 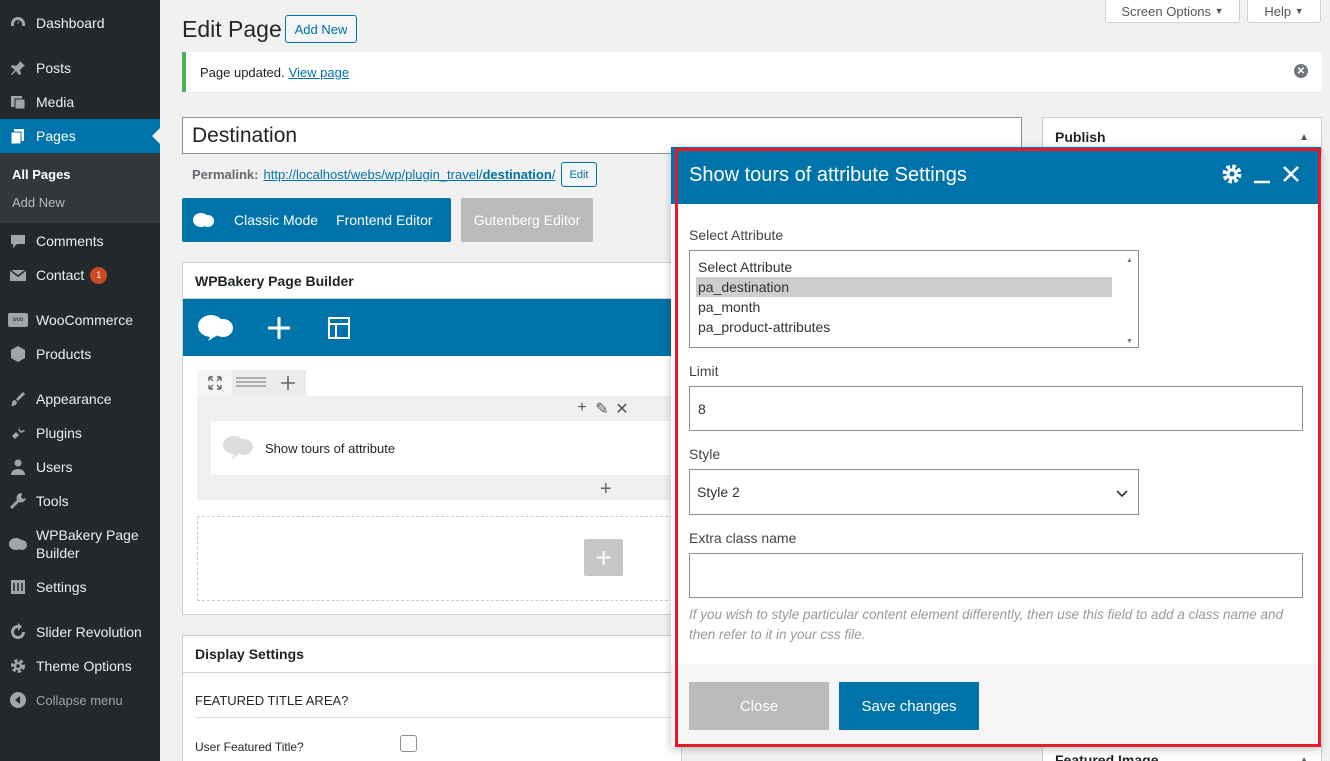 I want to click on help-button: Help ▼, so click(x=1284, y=11).